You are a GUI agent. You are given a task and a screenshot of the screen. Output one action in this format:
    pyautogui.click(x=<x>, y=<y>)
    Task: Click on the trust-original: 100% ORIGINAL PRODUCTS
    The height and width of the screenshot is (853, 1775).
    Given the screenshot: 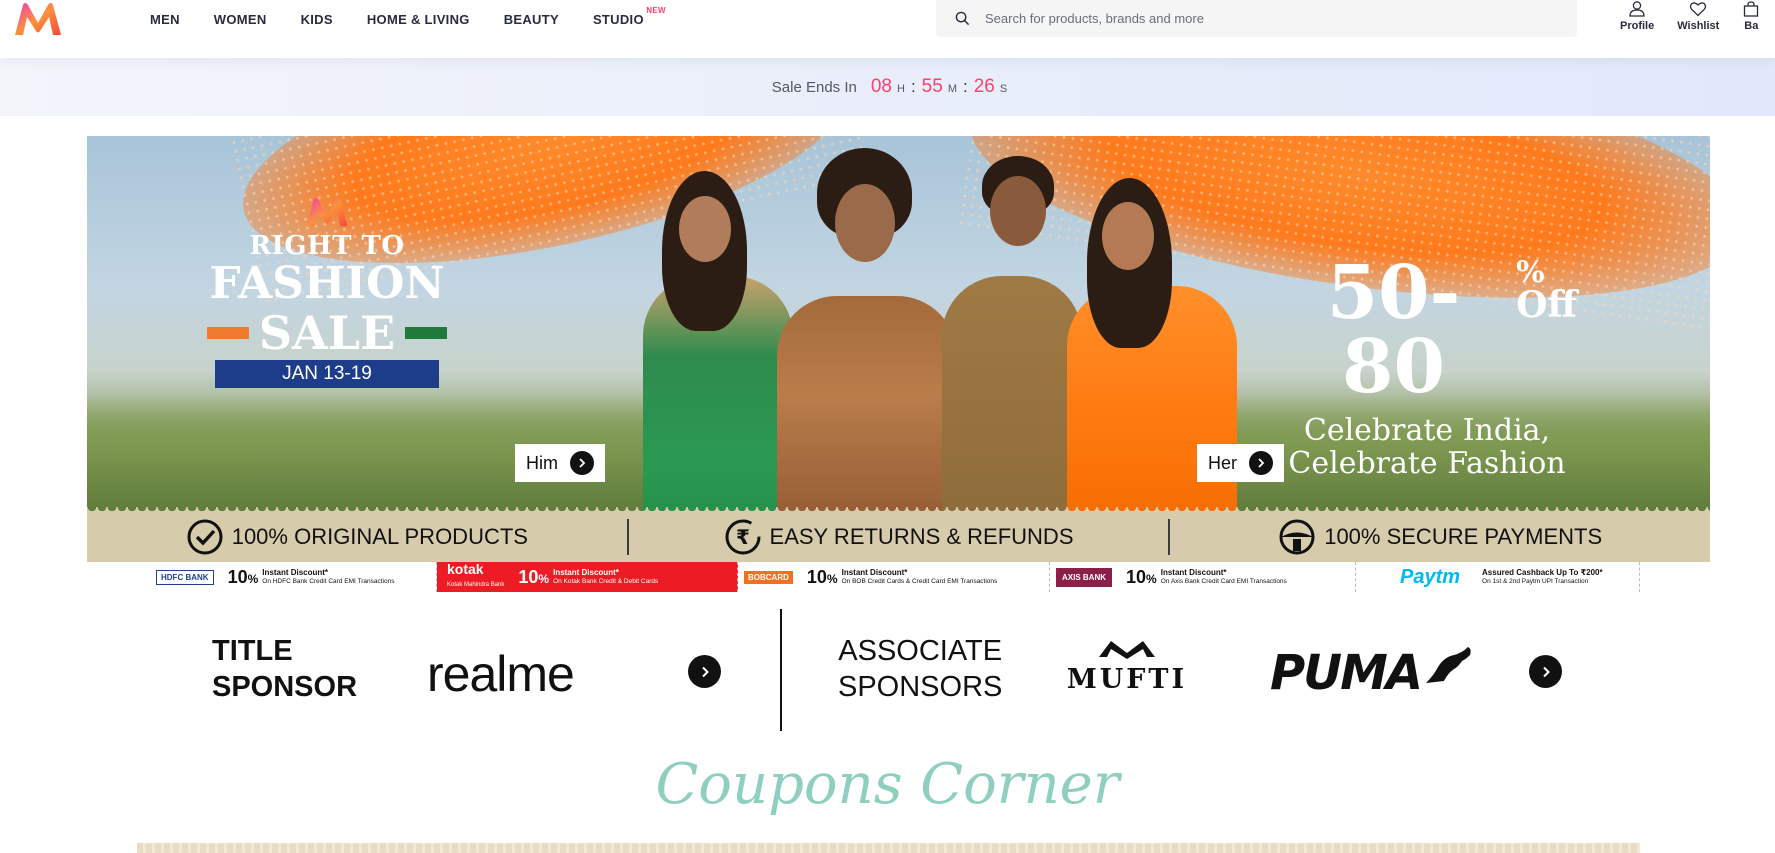 What is the action you would take?
    pyautogui.click(x=357, y=536)
    